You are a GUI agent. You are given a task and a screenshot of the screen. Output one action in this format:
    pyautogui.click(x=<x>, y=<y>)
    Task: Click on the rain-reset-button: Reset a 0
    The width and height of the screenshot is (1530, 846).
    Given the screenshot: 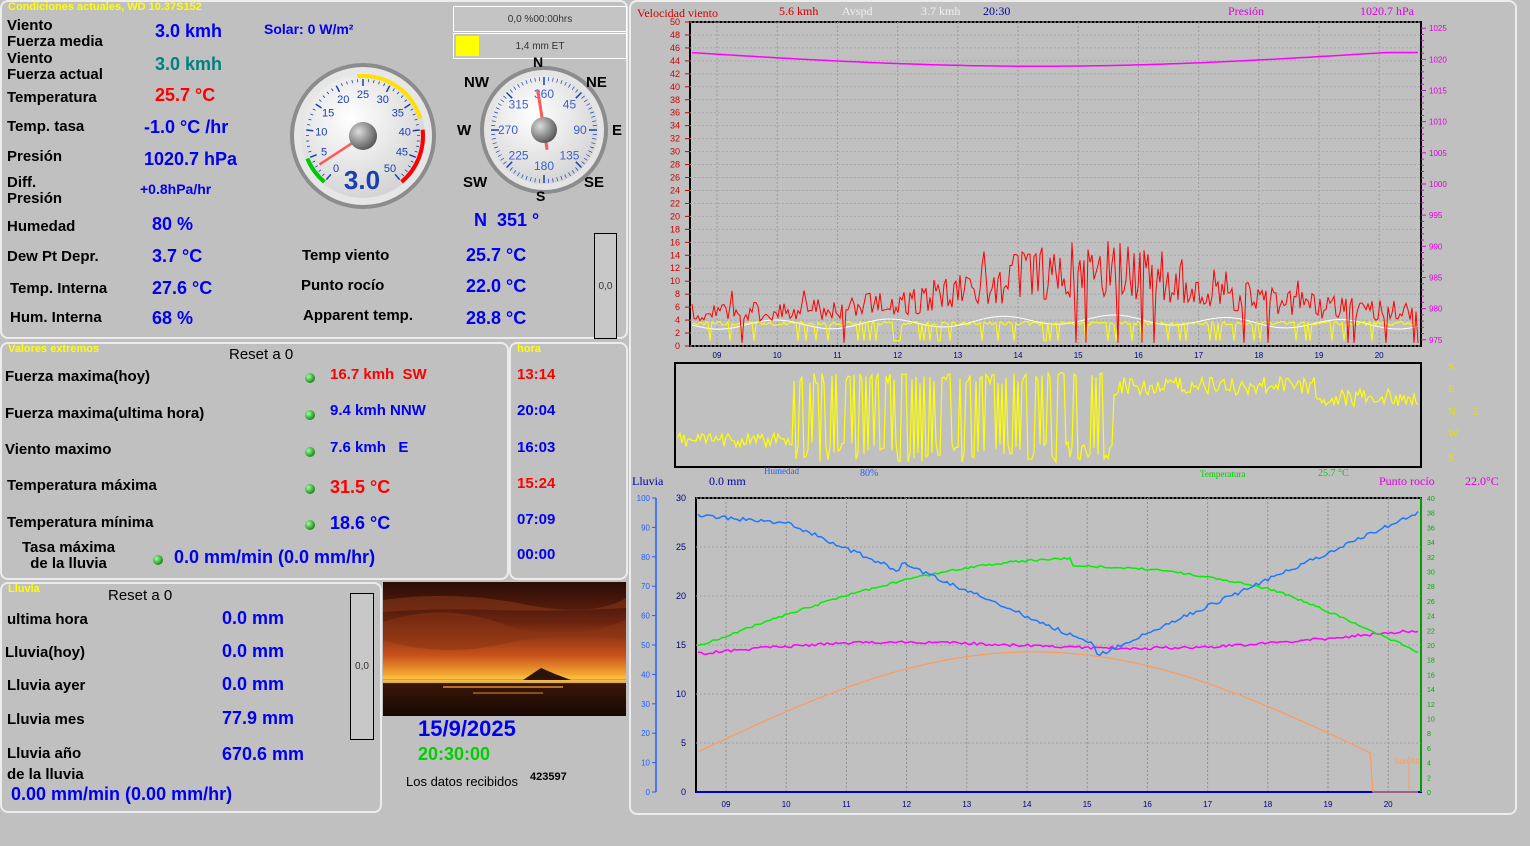 What is the action you would take?
    pyautogui.click(x=140, y=595)
    